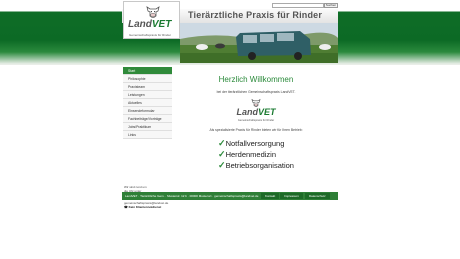 The width and height of the screenshot is (460, 259). What do you see at coordinates (147, 79) in the screenshot?
I see `sidebar-item-philosophie: Philosophie` at bounding box center [147, 79].